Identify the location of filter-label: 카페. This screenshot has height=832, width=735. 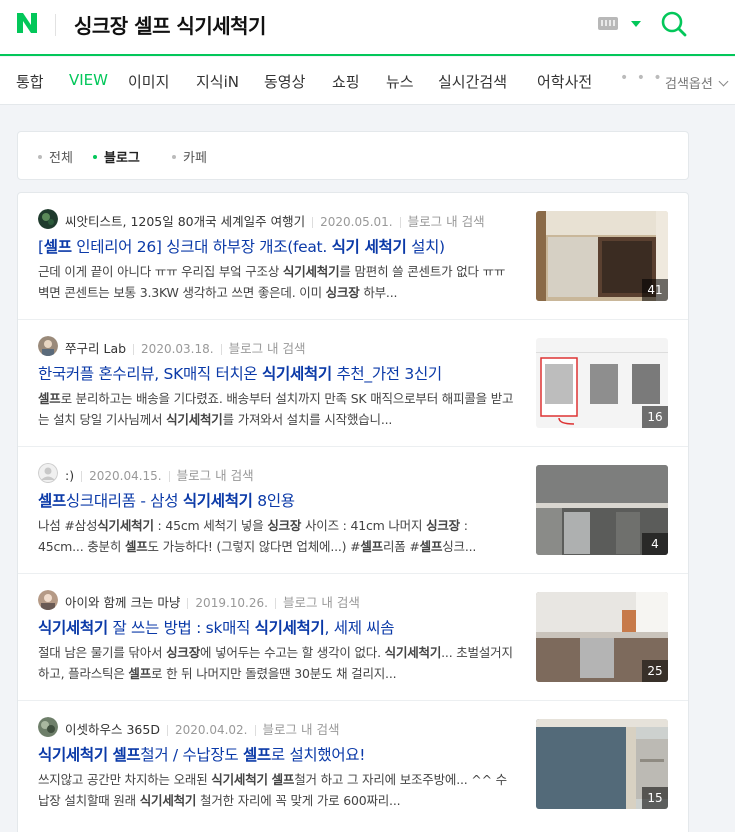
(195, 158).